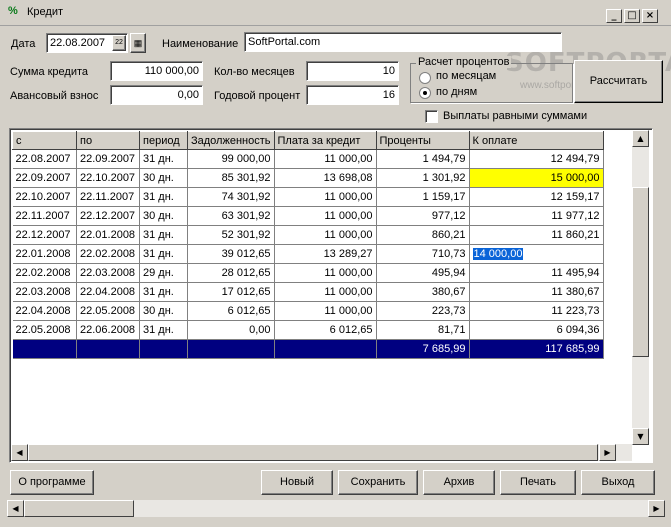 This screenshot has height=527, width=671. I want to click on cell-interest: 81,71, so click(423, 330).